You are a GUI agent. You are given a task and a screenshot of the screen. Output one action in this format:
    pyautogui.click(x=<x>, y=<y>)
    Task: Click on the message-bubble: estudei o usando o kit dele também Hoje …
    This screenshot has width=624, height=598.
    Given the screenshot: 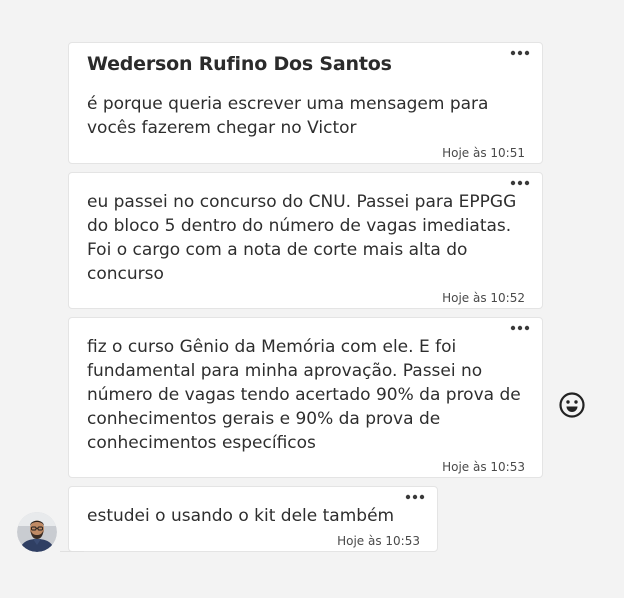 What is the action you would take?
    pyautogui.click(x=253, y=519)
    